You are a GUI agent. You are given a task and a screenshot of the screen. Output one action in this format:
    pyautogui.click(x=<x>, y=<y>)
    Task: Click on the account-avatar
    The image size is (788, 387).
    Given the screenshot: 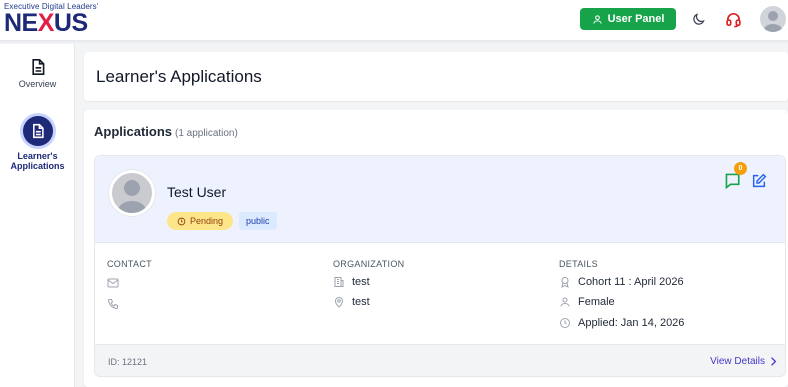 What is the action you would take?
    pyautogui.click(x=773, y=19)
    